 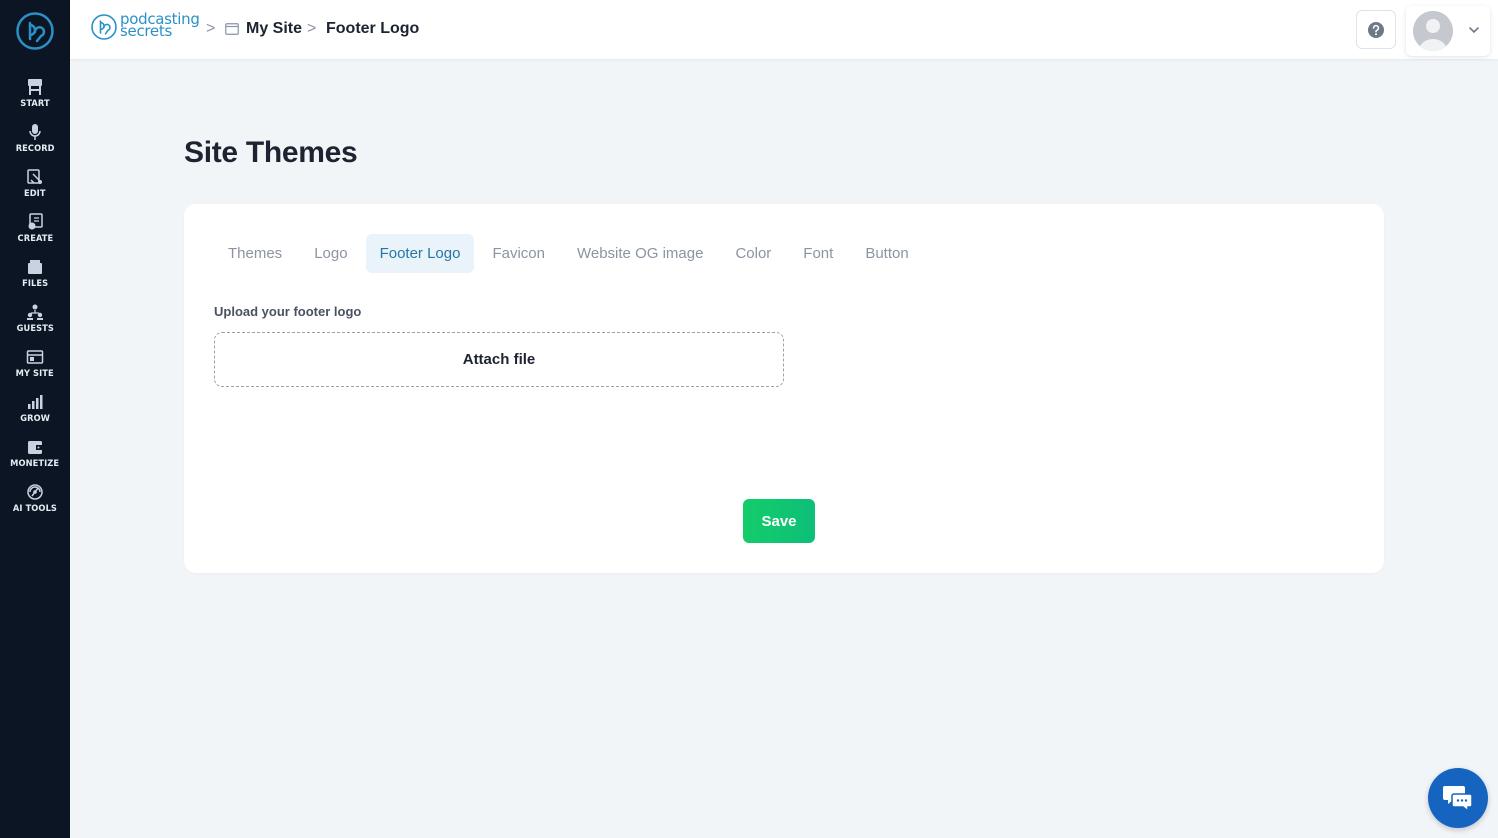 What do you see at coordinates (779, 521) in the screenshot?
I see `save-button: Save` at bounding box center [779, 521].